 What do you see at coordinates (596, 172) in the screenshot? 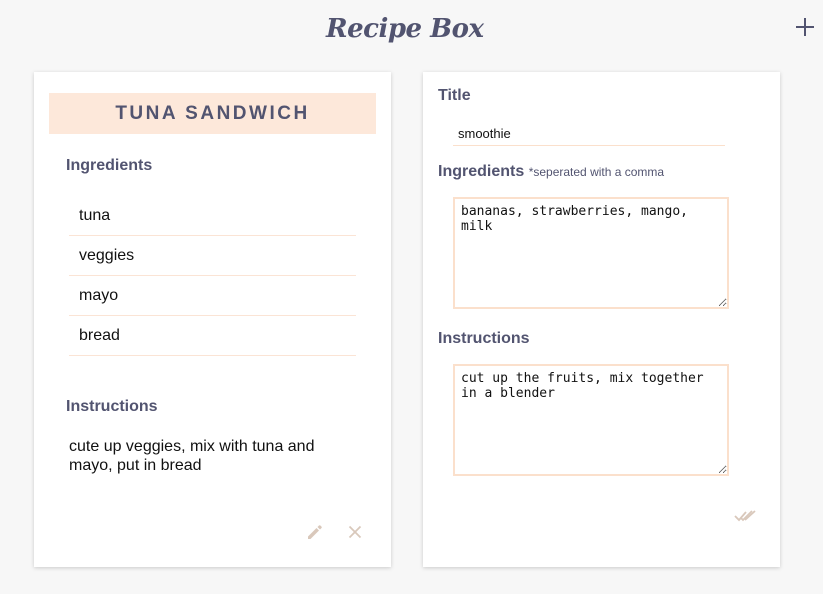
I see `ingredients-hint: *seperated with a comma` at bounding box center [596, 172].